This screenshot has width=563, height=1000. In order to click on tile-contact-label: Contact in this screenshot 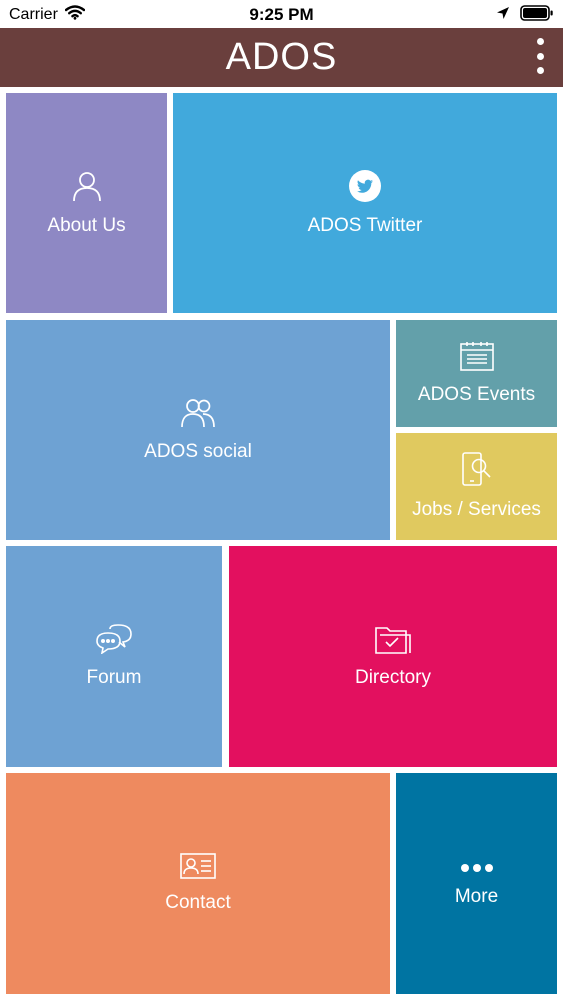, I will do `click(198, 902)`.